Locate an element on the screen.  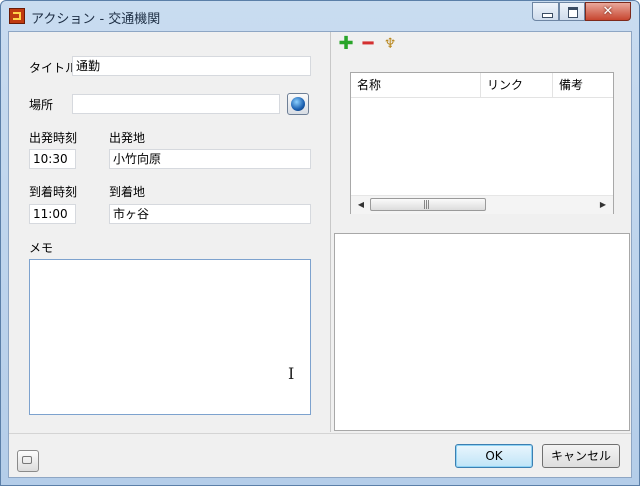
place-label: 場所 is located at coordinates (41, 105).